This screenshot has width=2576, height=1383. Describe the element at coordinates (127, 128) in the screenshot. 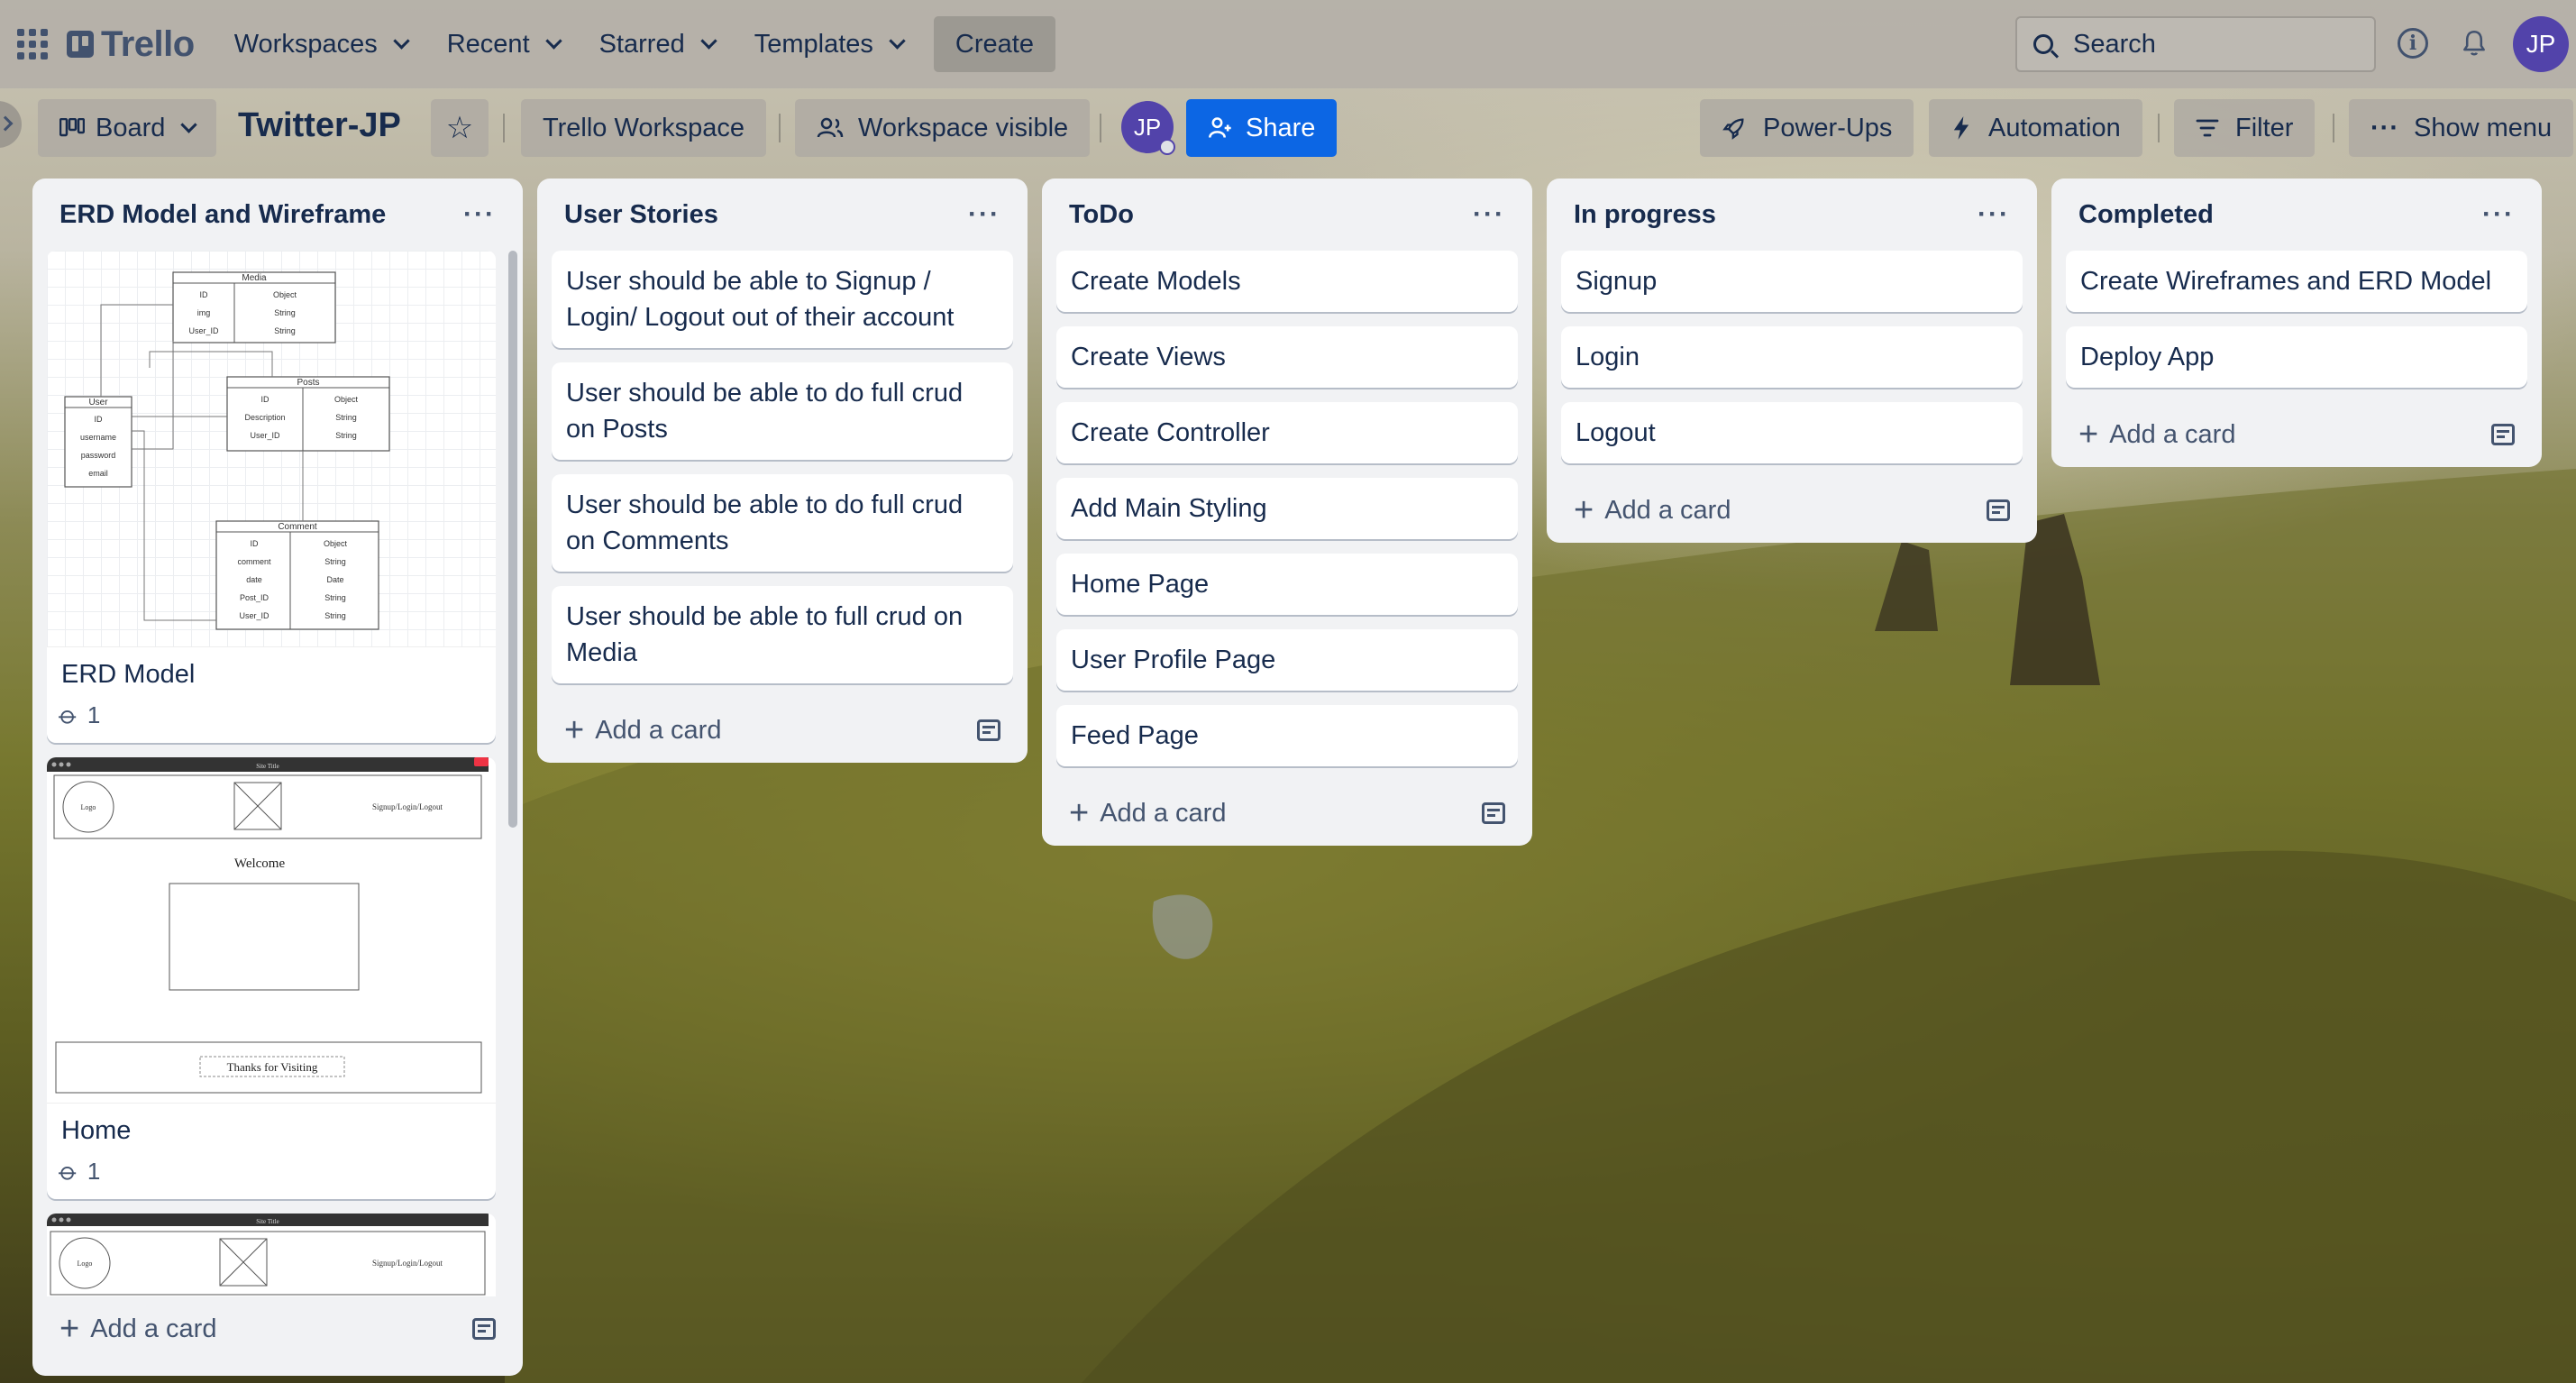

I see `board-view-switcher: Board` at that location.